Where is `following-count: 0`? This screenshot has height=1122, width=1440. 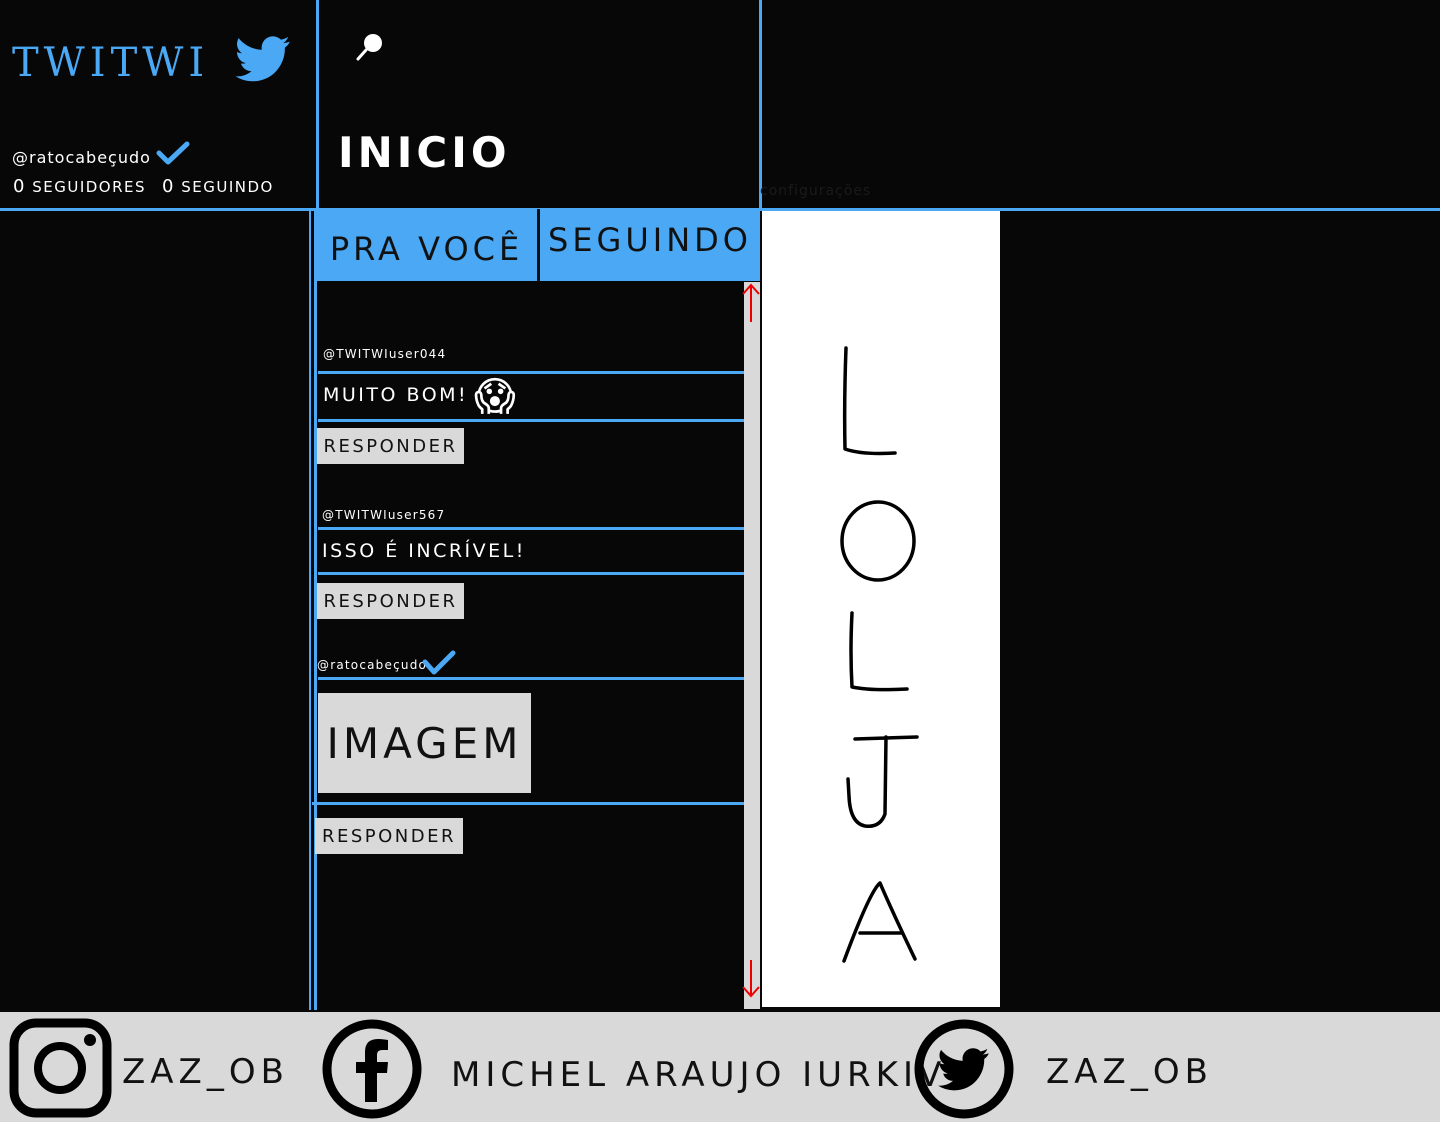
following-count: 0 is located at coordinates (168, 186).